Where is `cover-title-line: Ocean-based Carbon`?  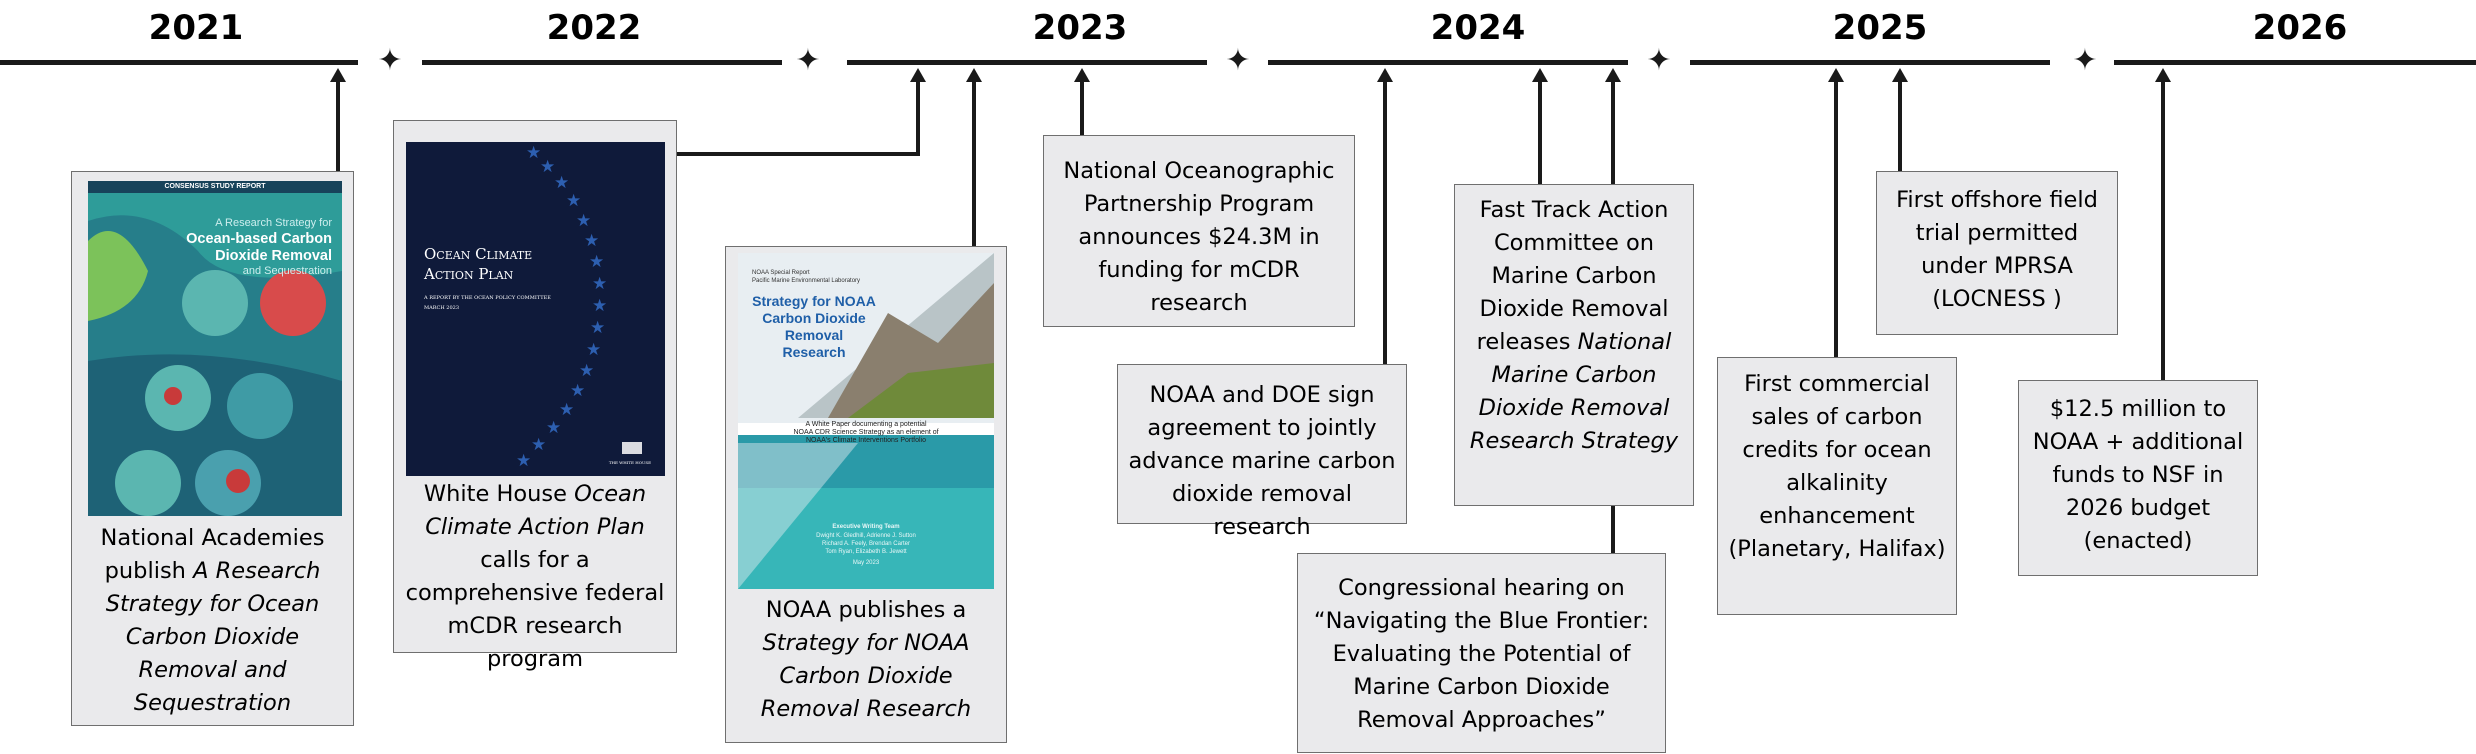
cover-title-line: Ocean-based Carbon is located at coordinates (259, 239).